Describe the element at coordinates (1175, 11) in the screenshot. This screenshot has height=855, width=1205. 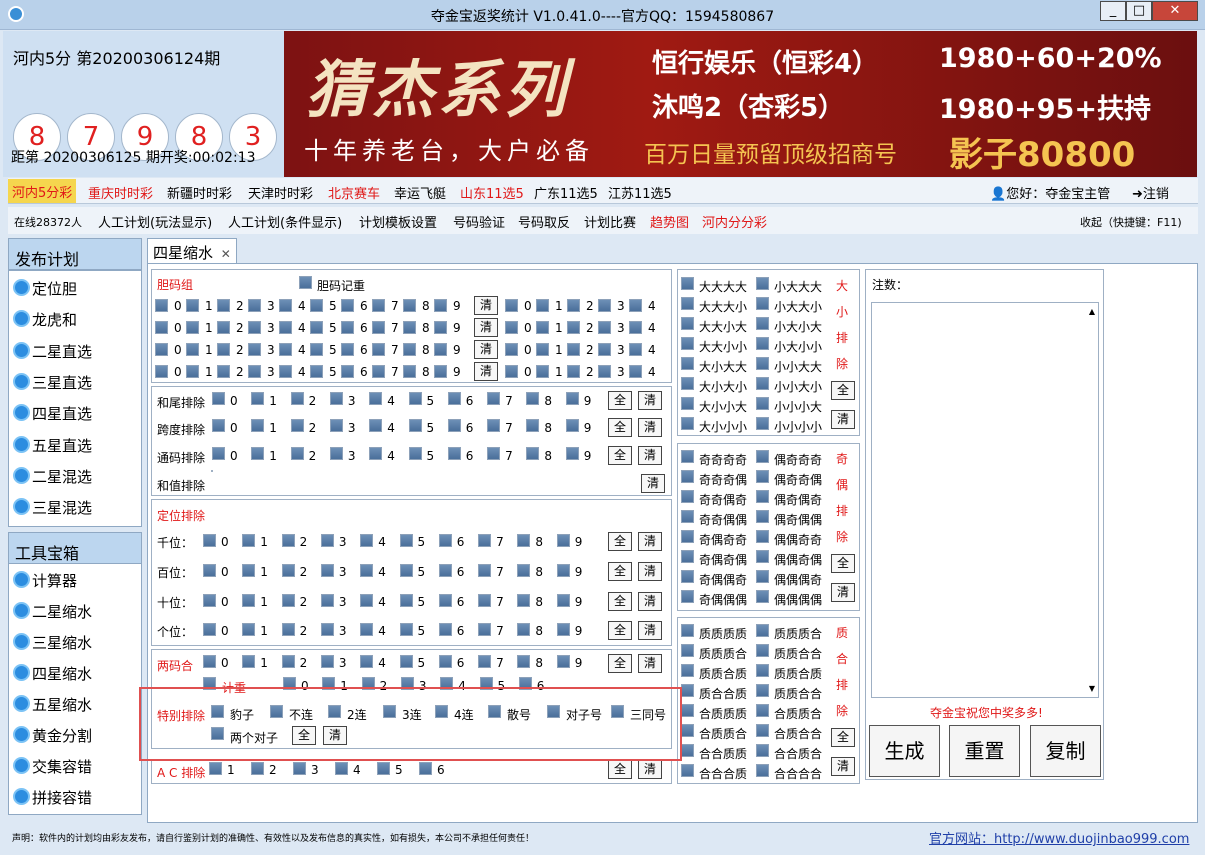
I see `close-button: ✕` at that location.